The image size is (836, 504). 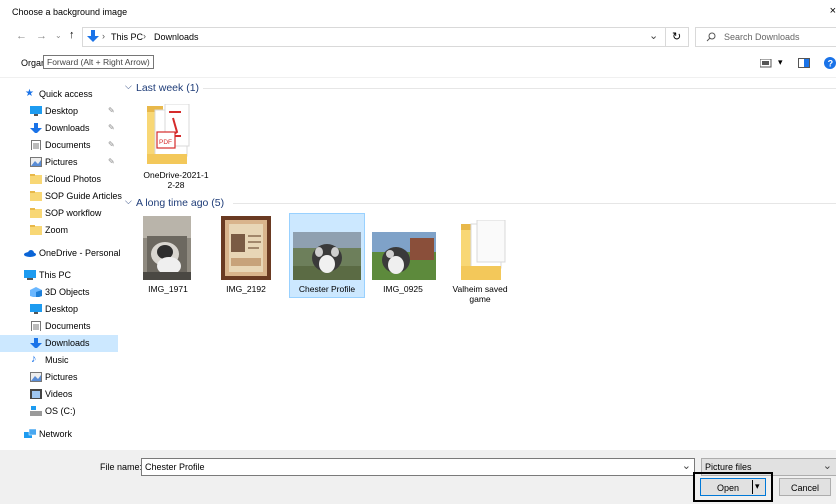 I want to click on cancel-button: Cancel, so click(x=805, y=487).